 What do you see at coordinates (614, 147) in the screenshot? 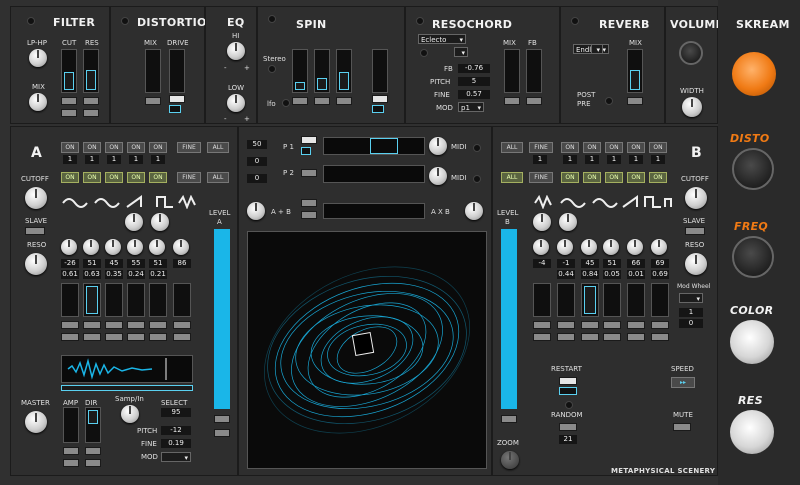
I see `b-toggle-3: ON` at bounding box center [614, 147].